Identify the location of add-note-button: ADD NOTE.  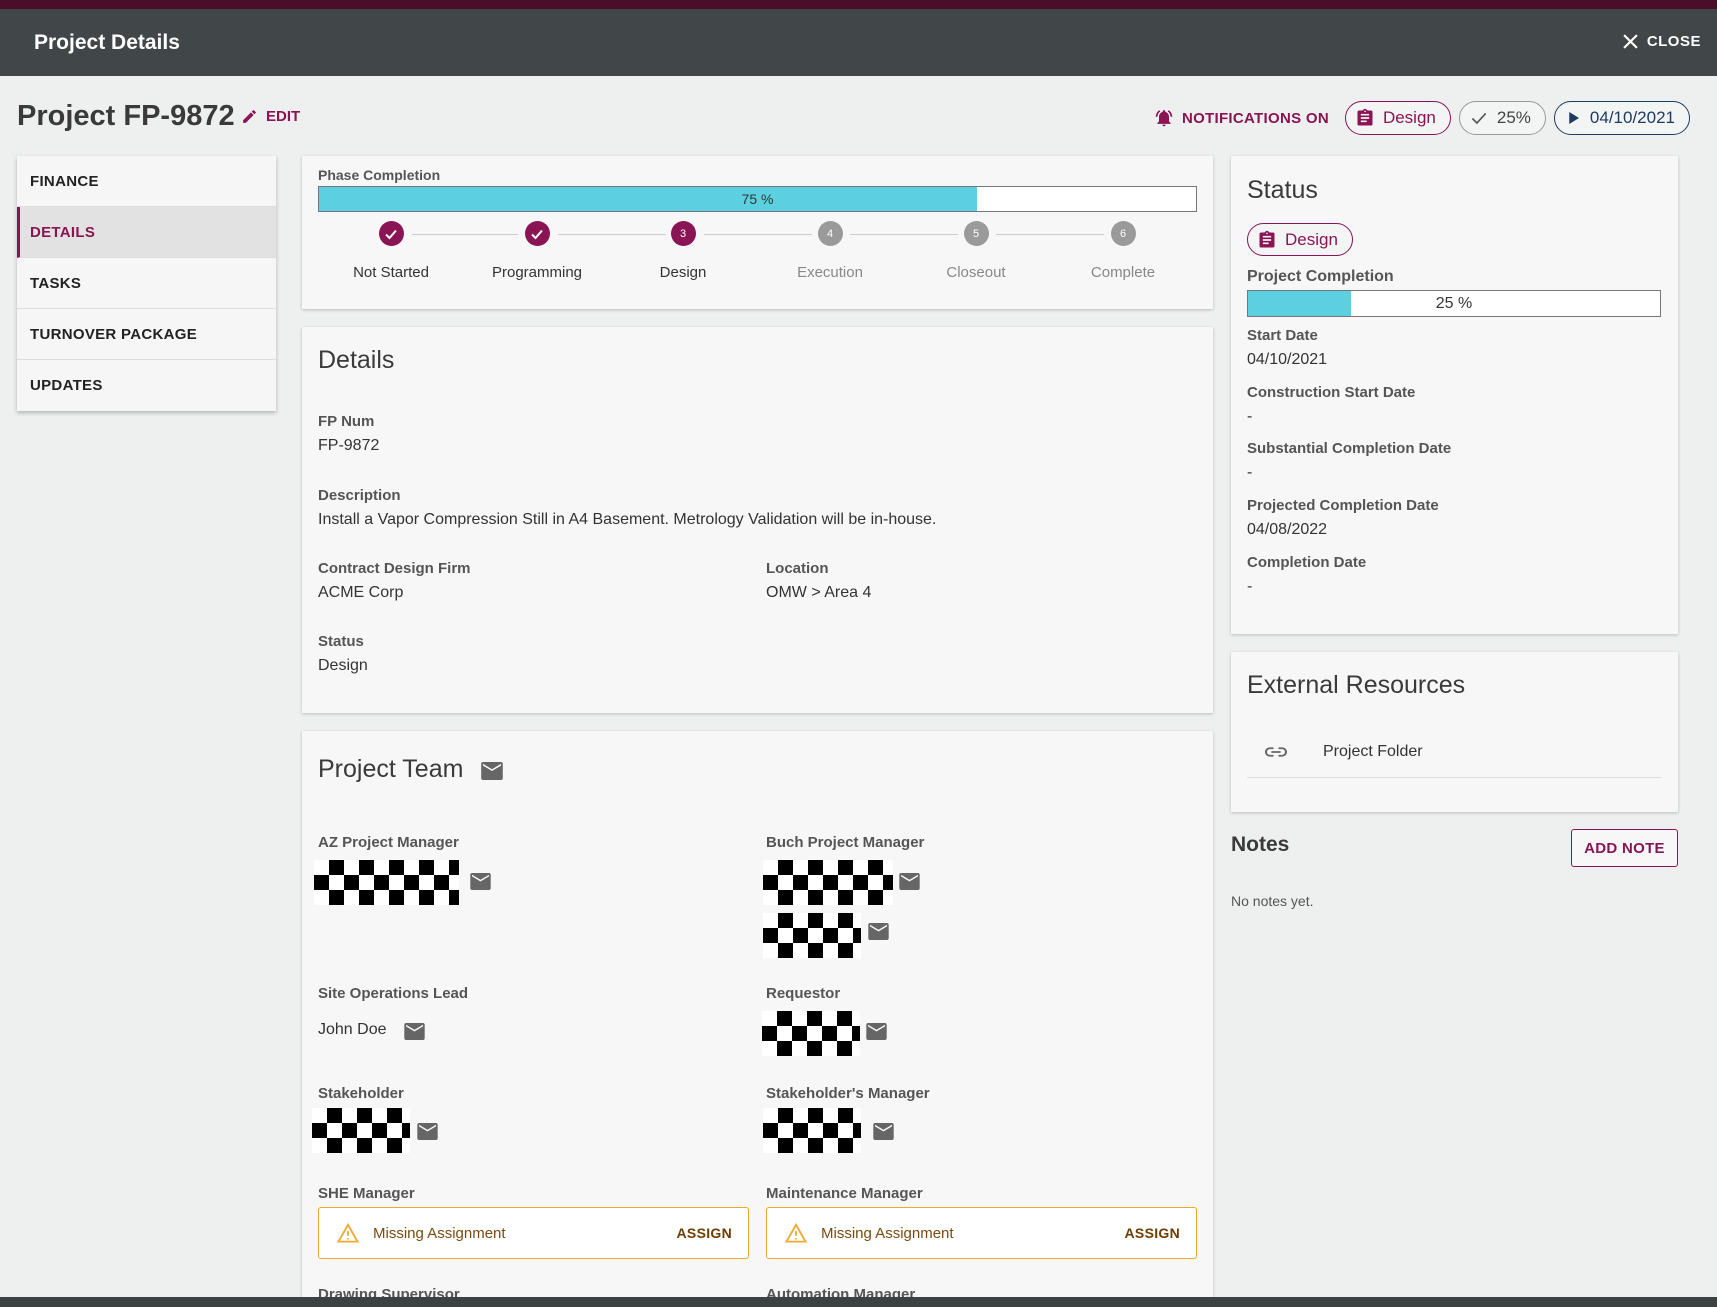
(1624, 848).